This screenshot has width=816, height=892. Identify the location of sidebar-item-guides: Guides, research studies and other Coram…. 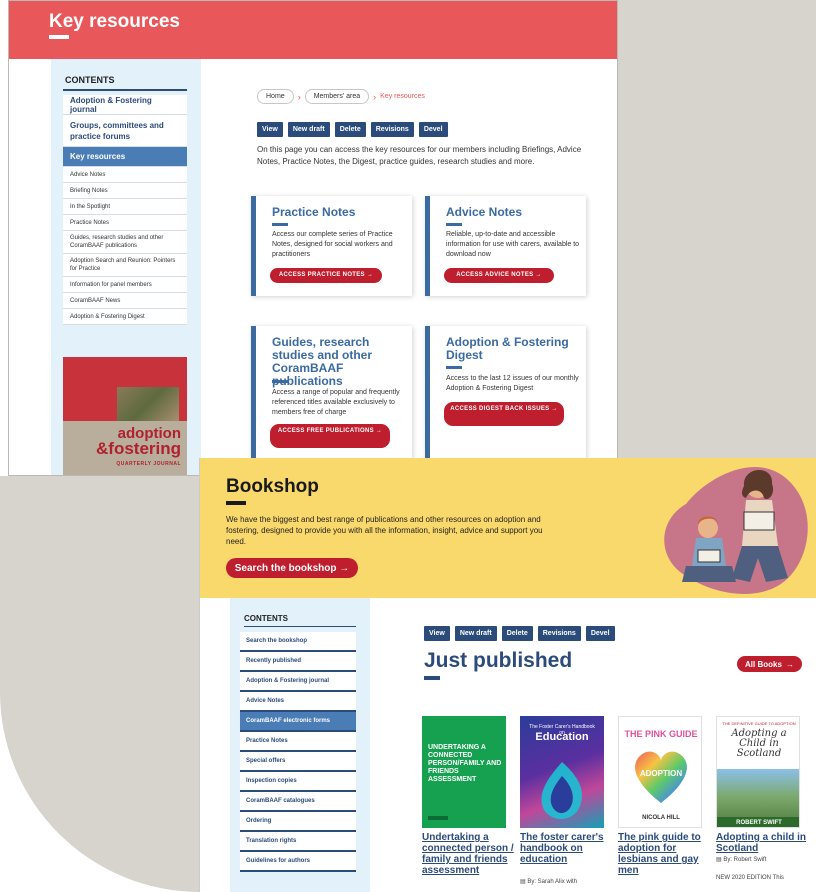
(125, 242).